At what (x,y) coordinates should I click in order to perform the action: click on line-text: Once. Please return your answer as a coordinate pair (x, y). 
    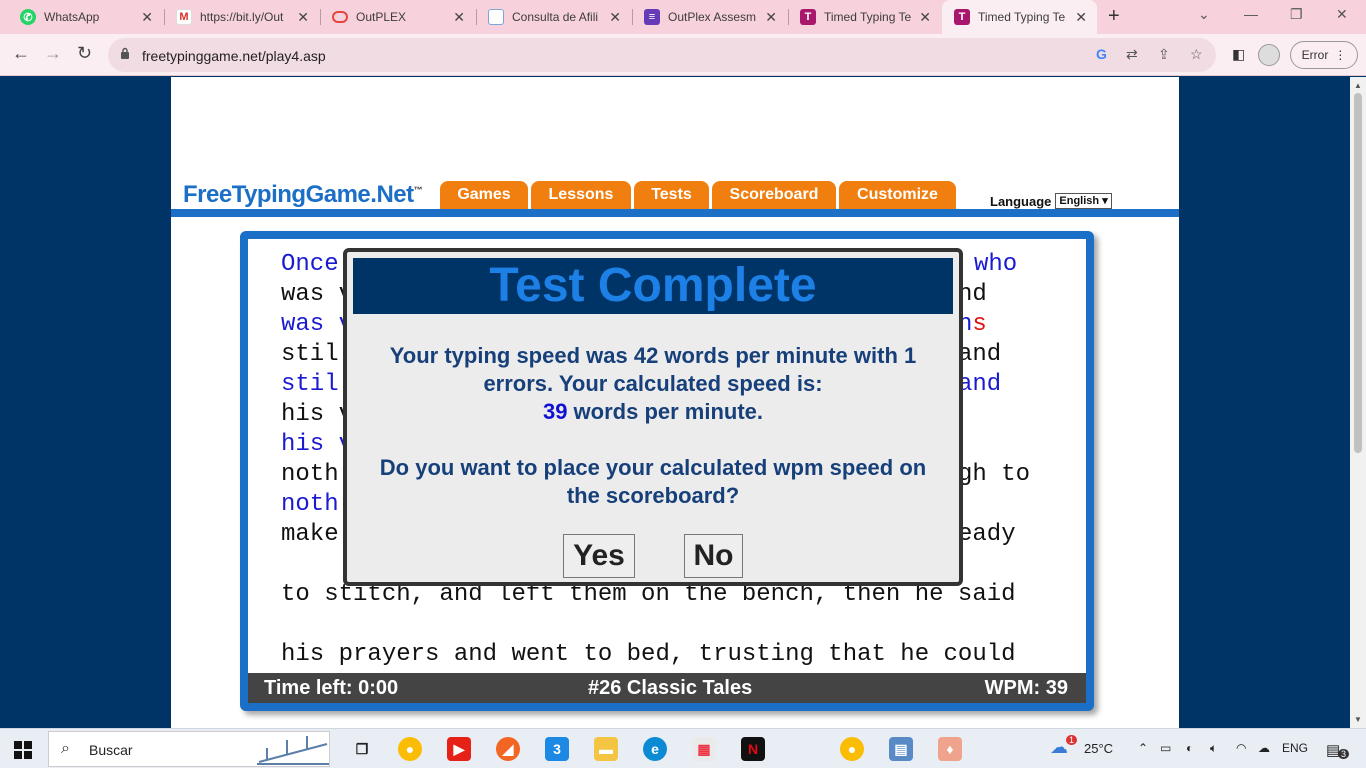
    Looking at the image, I should click on (310, 264).